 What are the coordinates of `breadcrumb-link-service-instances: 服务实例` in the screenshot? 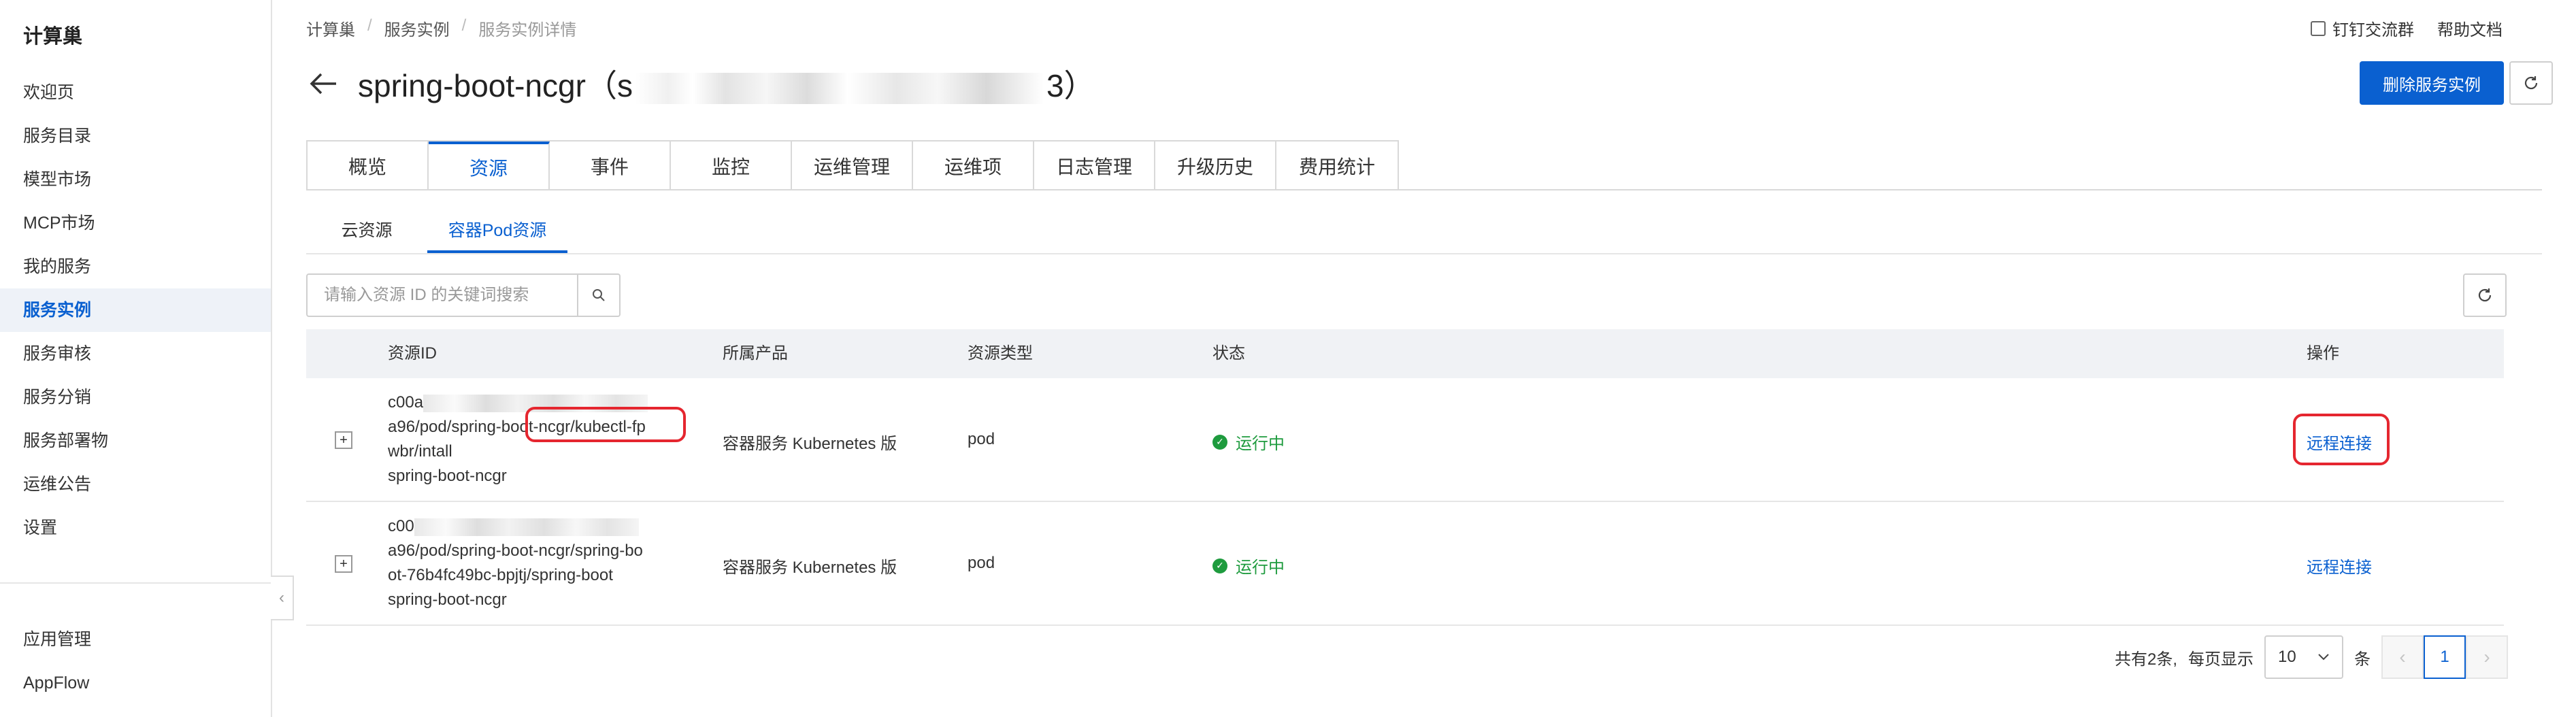 It's located at (417, 28).